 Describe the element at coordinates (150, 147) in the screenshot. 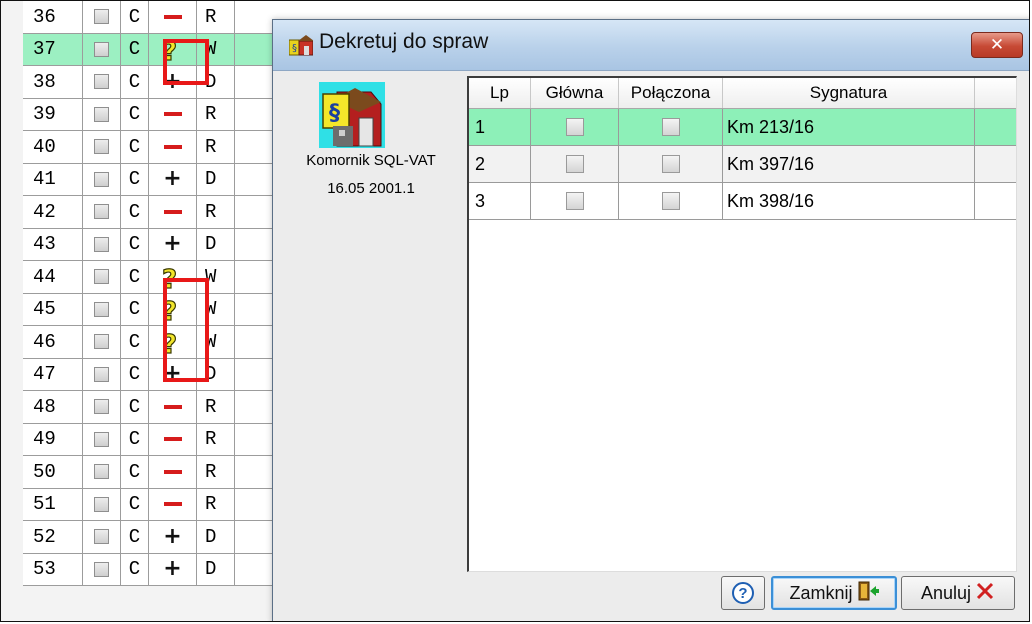

I see `list-row: 40 C R` at that location.